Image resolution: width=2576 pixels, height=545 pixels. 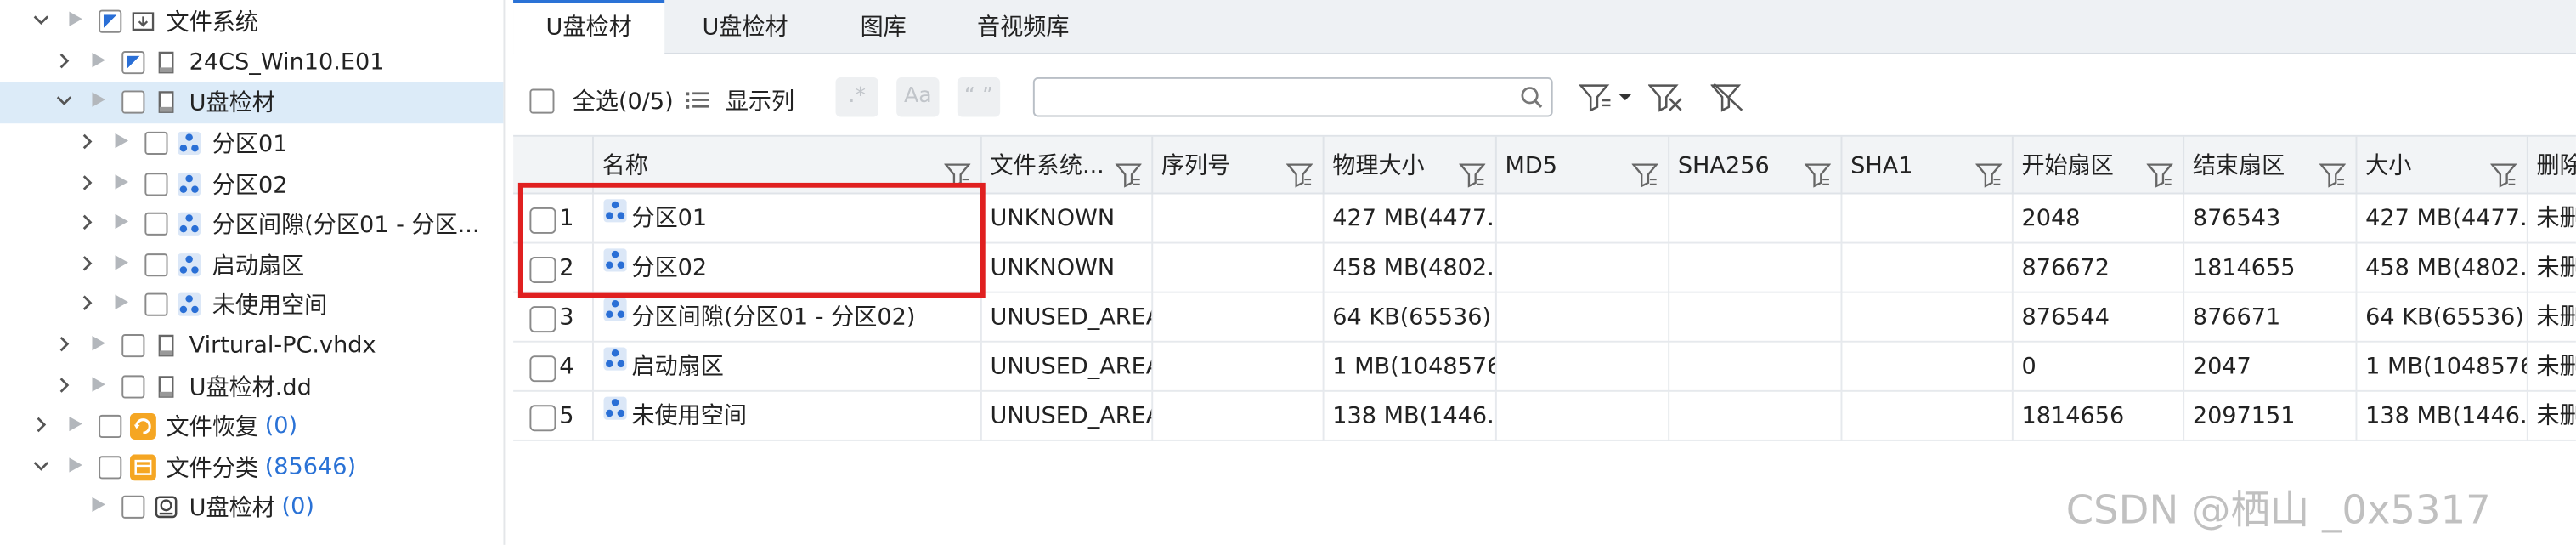 What do you see at coordinates (2443, 317) in the screenshot?
I see `cell-size: 64 KB(65536)` at bounding box center [2443, 317].